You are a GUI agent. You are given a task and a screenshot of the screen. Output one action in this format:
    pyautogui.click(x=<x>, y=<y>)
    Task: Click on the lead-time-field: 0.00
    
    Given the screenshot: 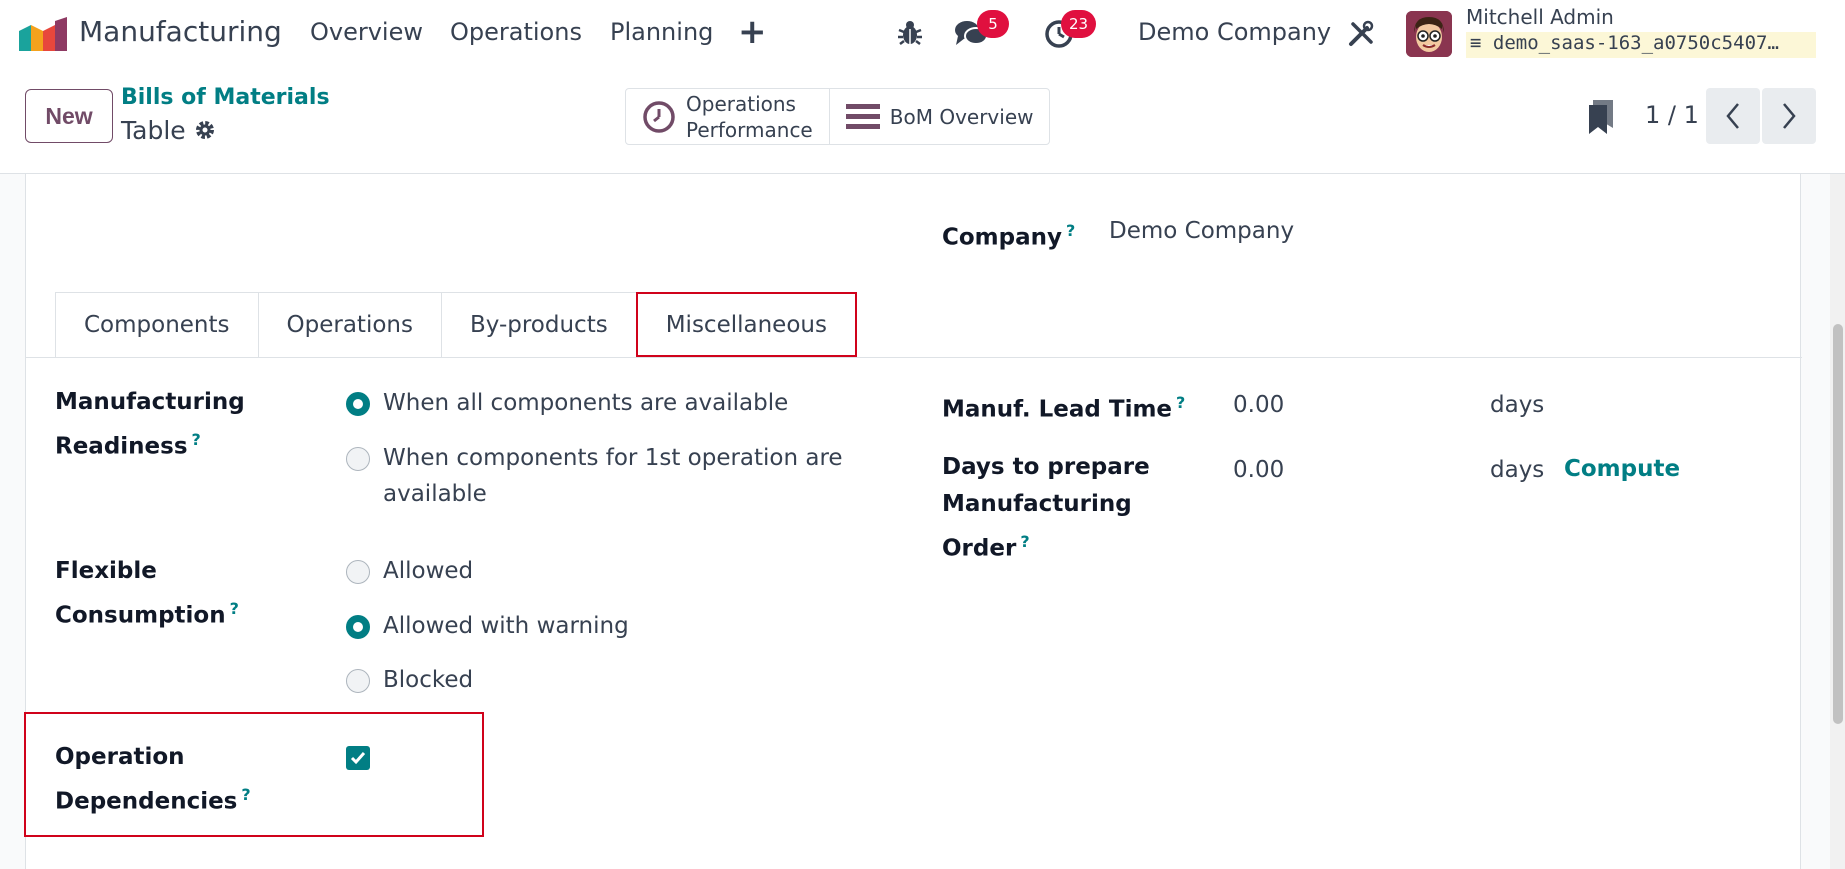 What is the action you would take?
    pyautogui.click(x=1258, y=405)
    